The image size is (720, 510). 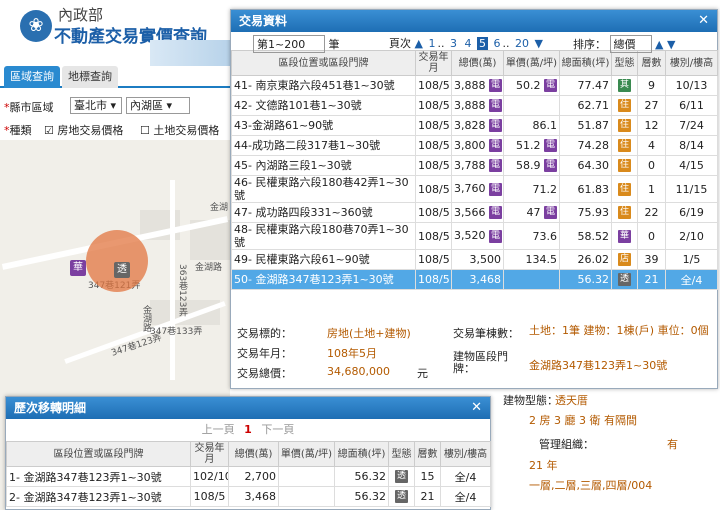 I want to click on detail-label: 管理組織：, so click(x=566, y=444).